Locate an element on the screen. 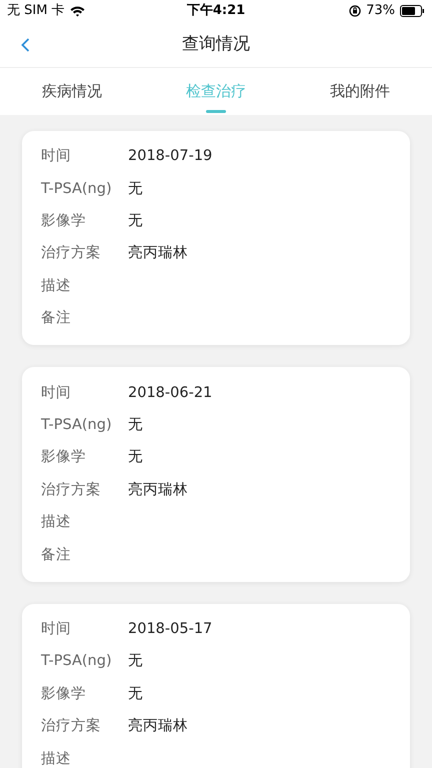 The width and height of the screenshot is (432, 768). back-icon is located at coordinates (25, 45).